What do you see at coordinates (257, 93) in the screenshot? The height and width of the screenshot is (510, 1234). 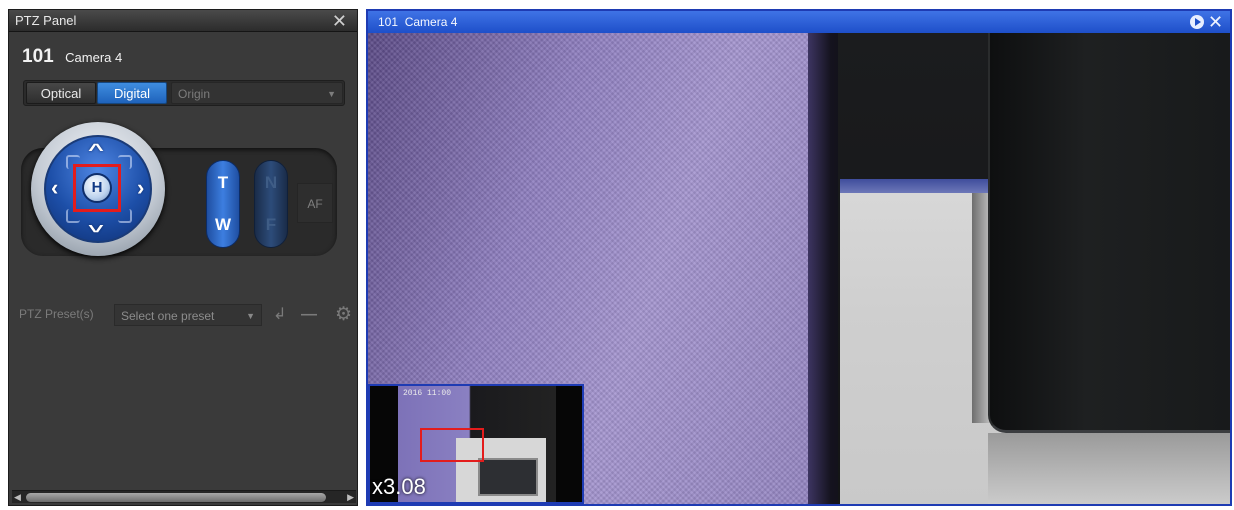 I see `origin-dropdown: Origin ▼` at bounding box center [257, 93].